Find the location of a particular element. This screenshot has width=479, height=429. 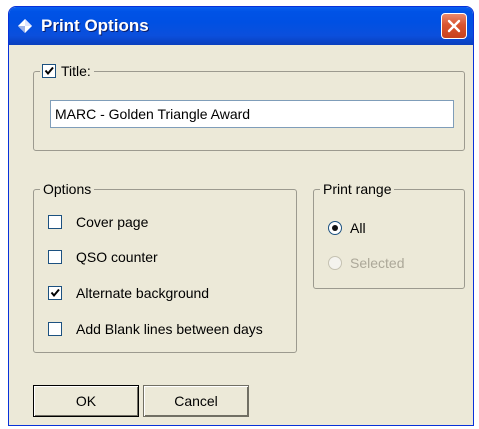

selected-radio-label: Selected is located at coordinates (377, 263).